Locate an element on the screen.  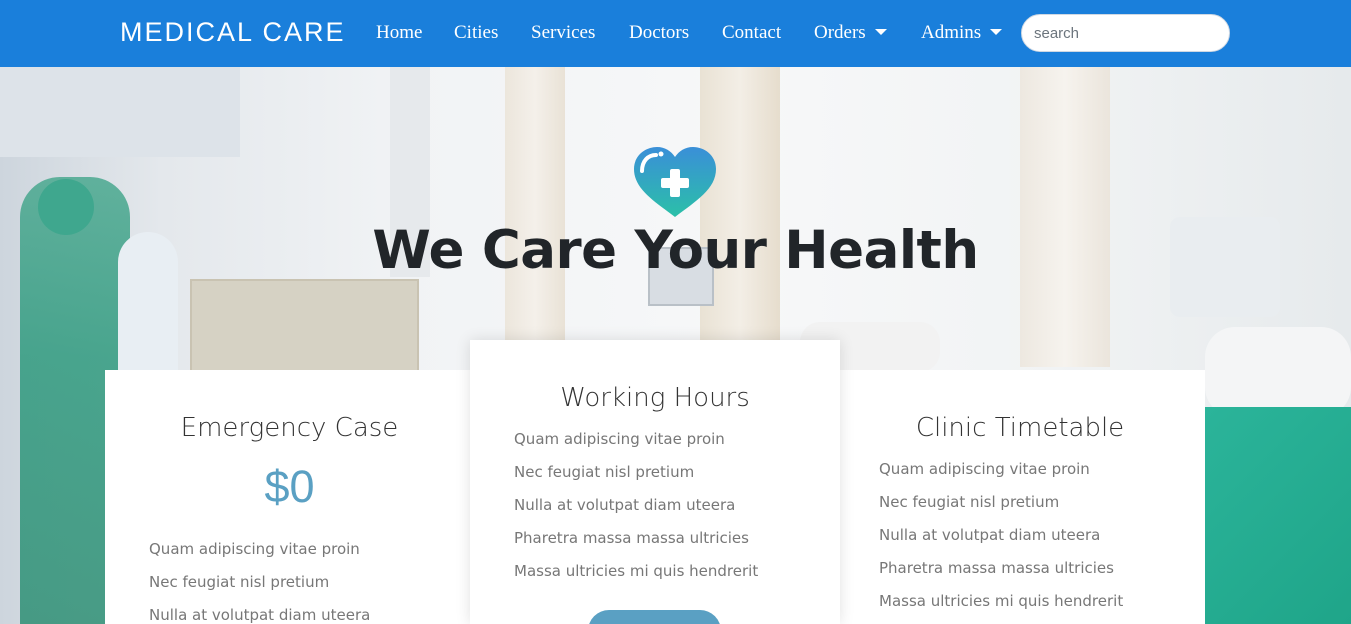
card-title: Clinic Timetable is located at coordinates (1020, 428).